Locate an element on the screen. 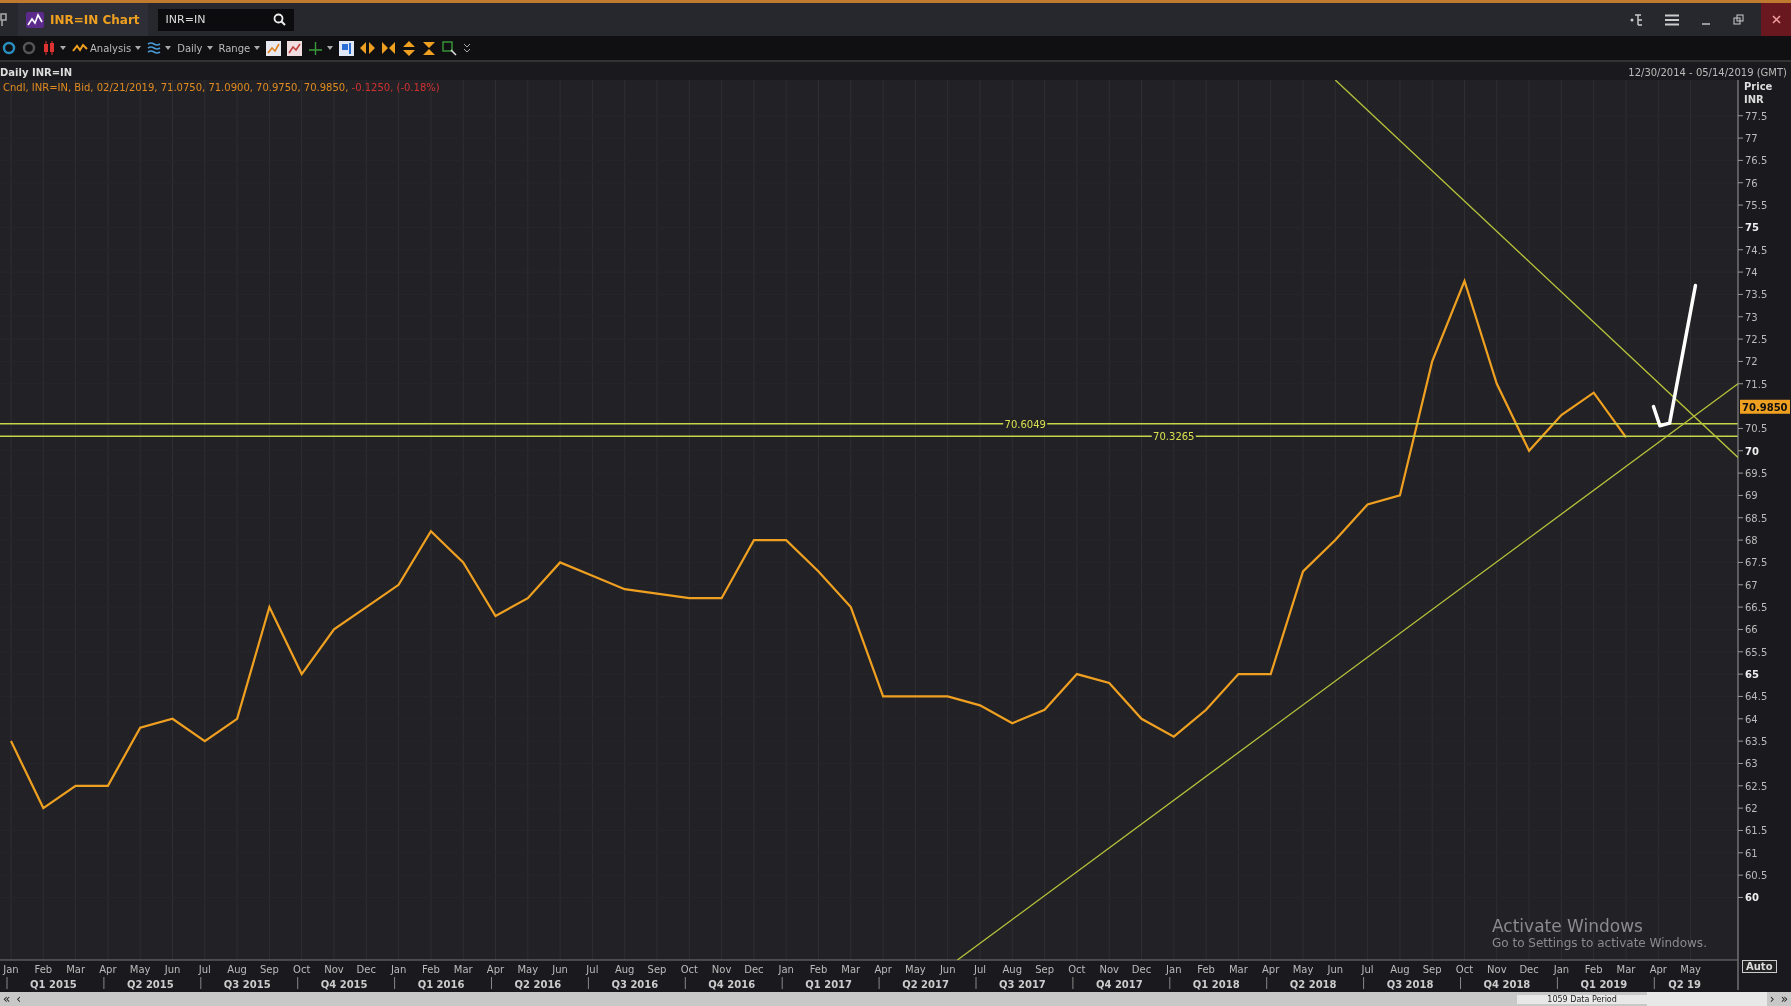 The image size is (1791, 1006). scroll-left-button: ‹ is located at coordinates (19, 999).